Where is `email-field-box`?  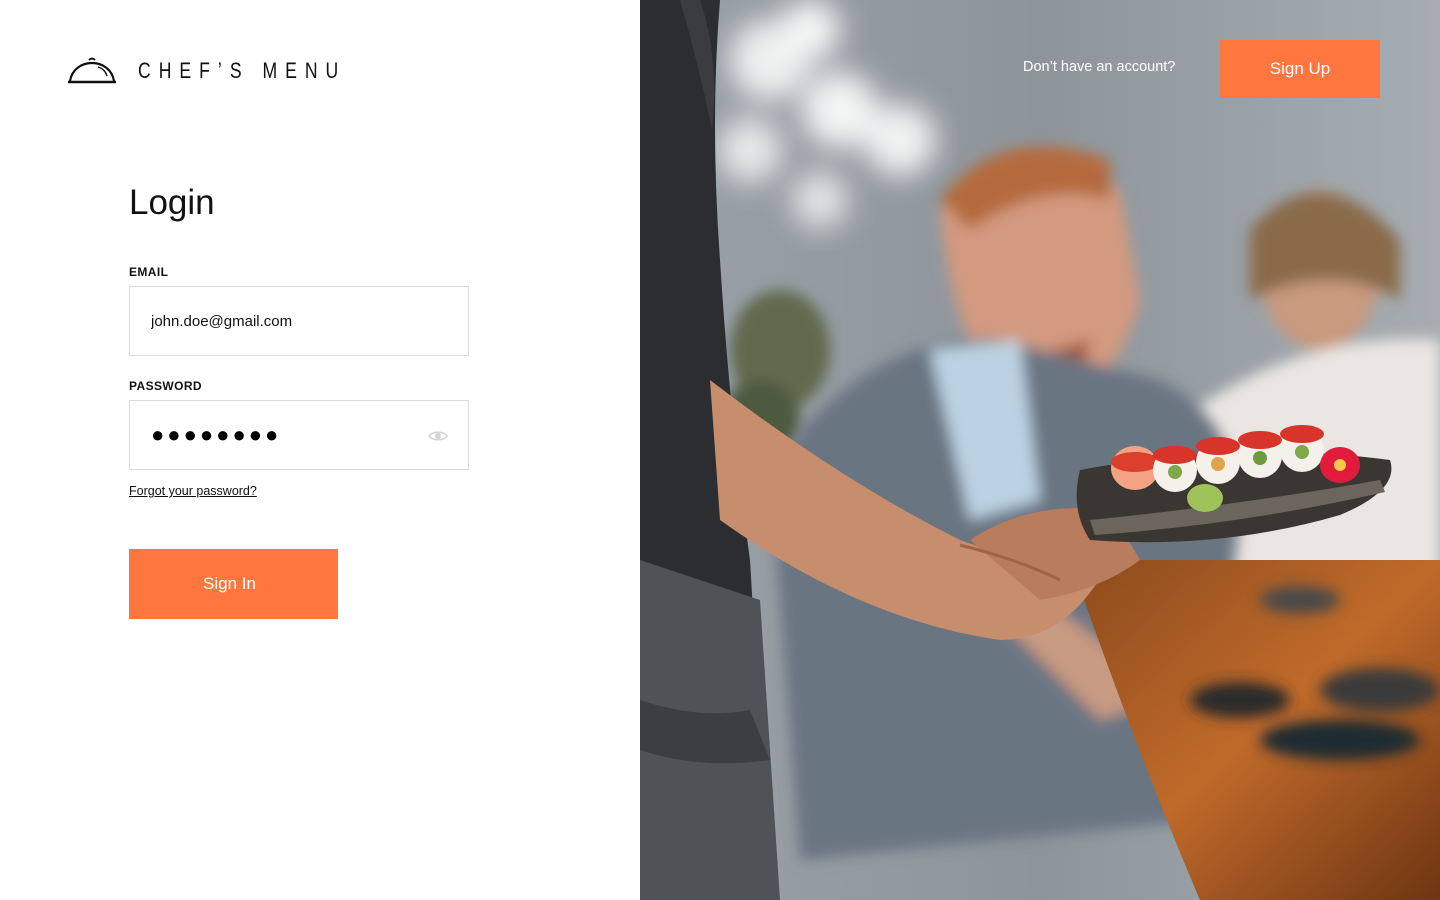
email-field-box is located at coordinates (299, 321).